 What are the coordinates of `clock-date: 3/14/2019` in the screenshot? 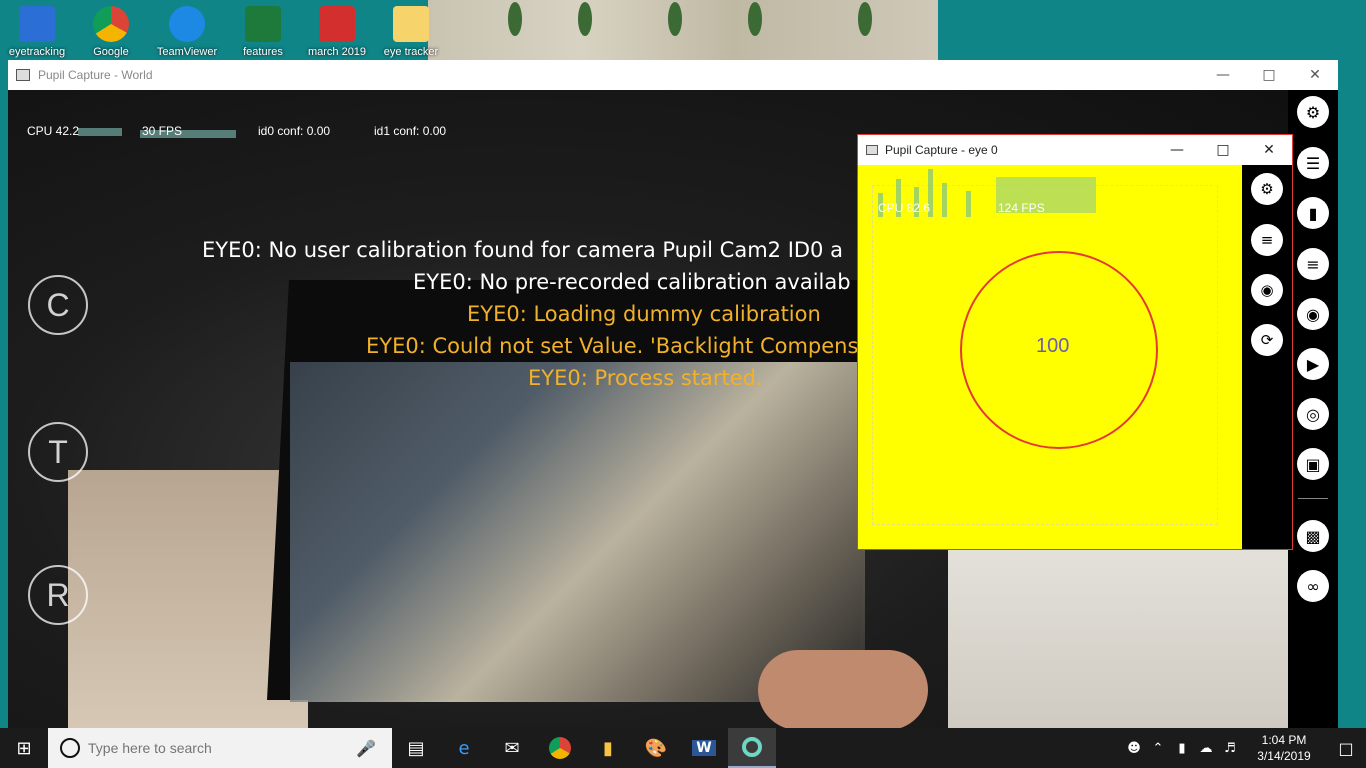 It's located at (1284, 756).